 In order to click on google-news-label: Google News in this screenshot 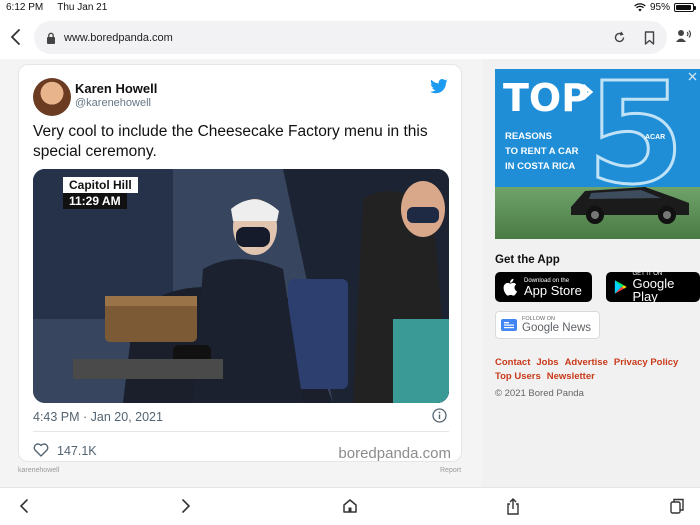, I will do `click(557, 328)`.